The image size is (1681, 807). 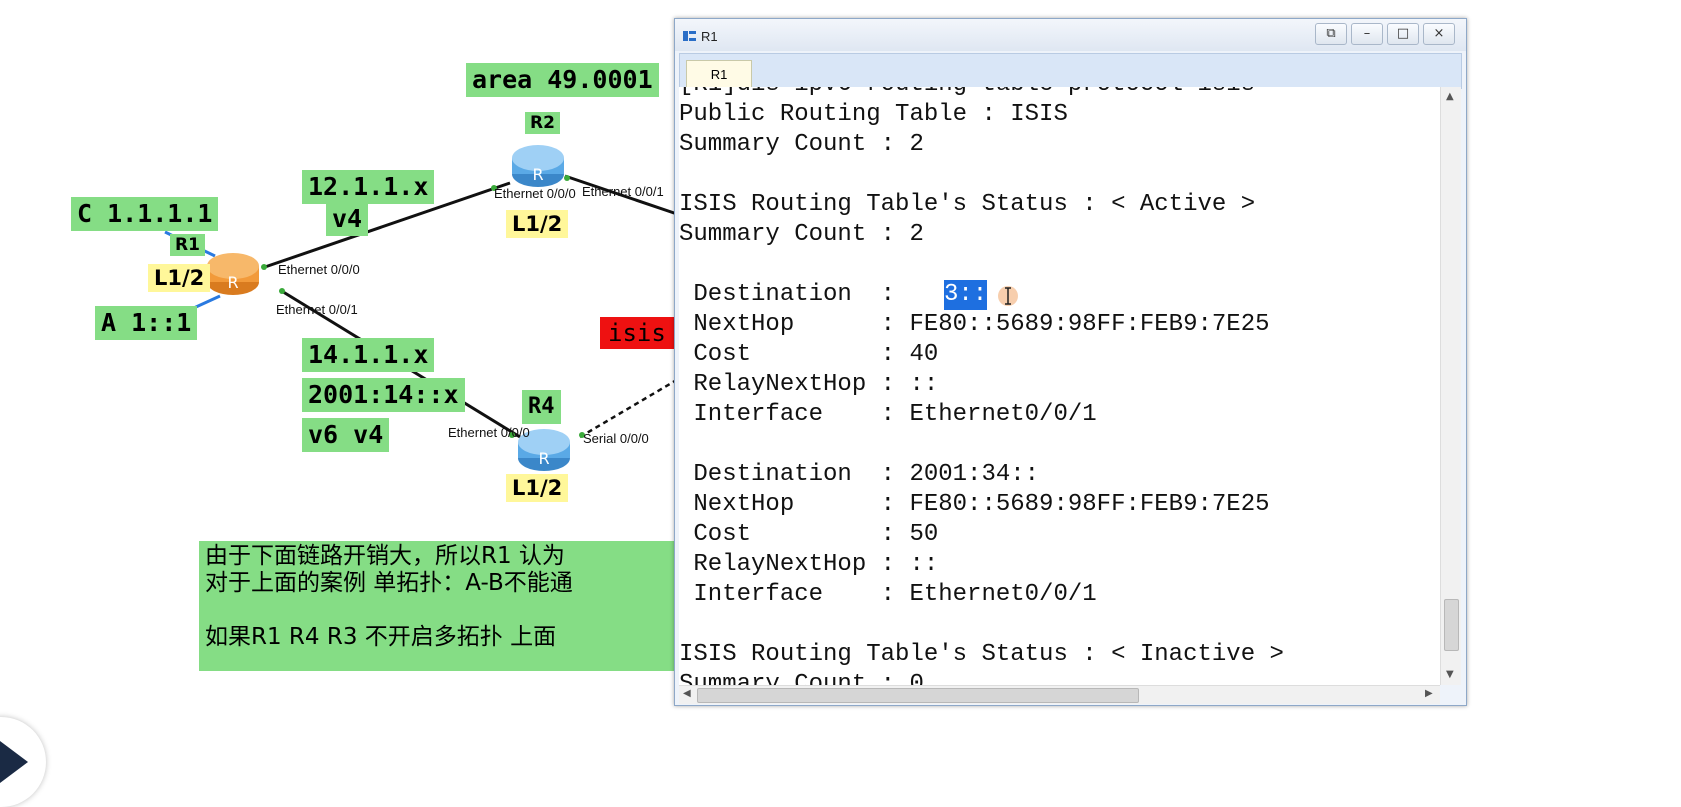 What do you see at coordinates (317, 309) in the screenshot?
I see `port-r1-e001: Ethernet 0/0/1` at bounding box center [317, 309].